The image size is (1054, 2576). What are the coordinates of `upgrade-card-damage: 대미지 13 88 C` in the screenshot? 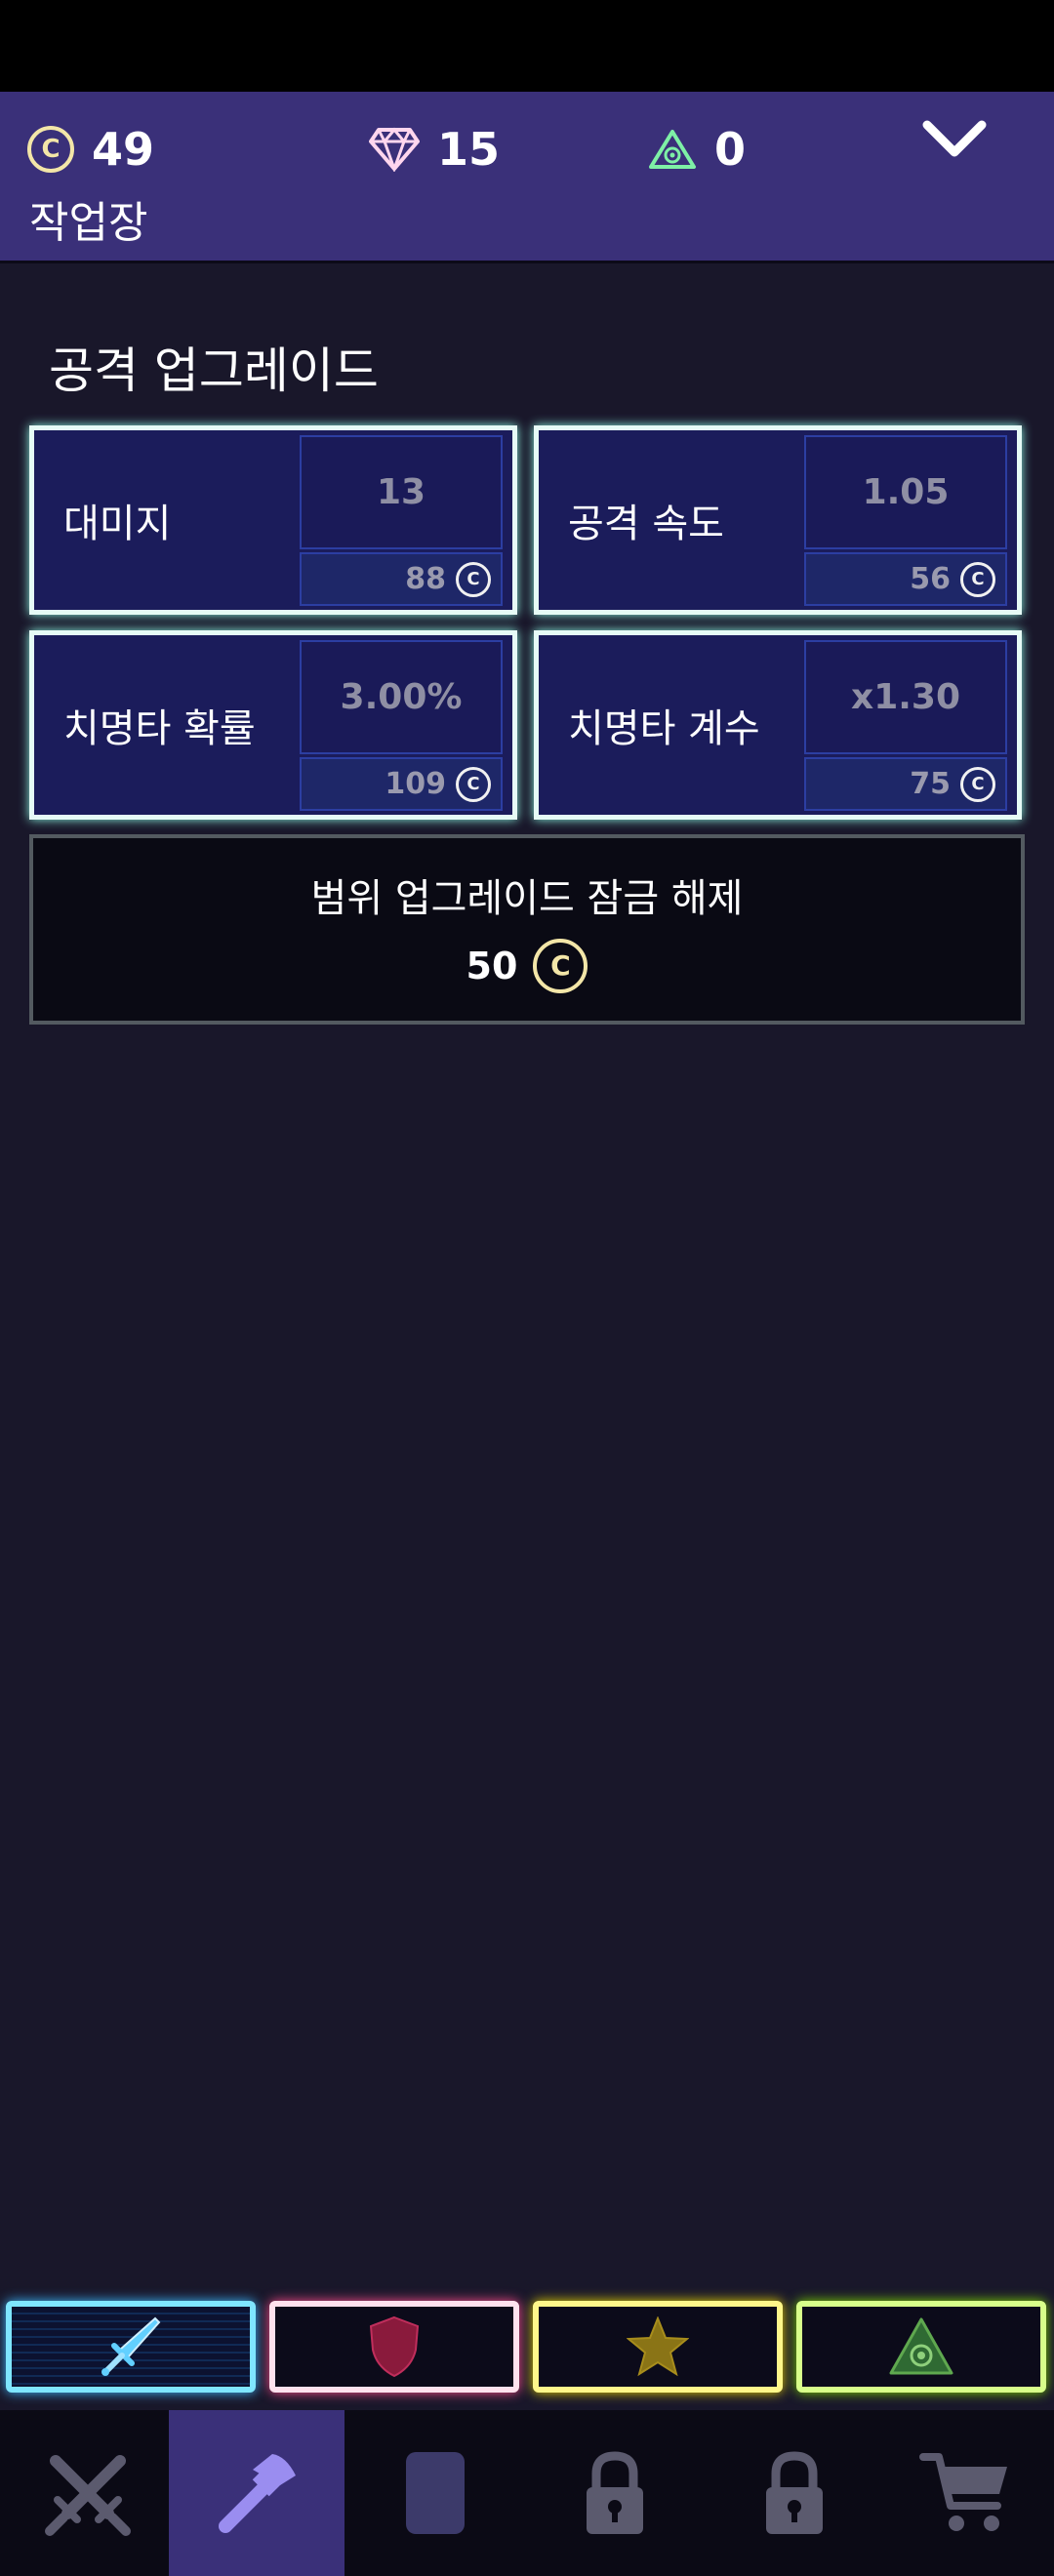 It's located at (273, 520).